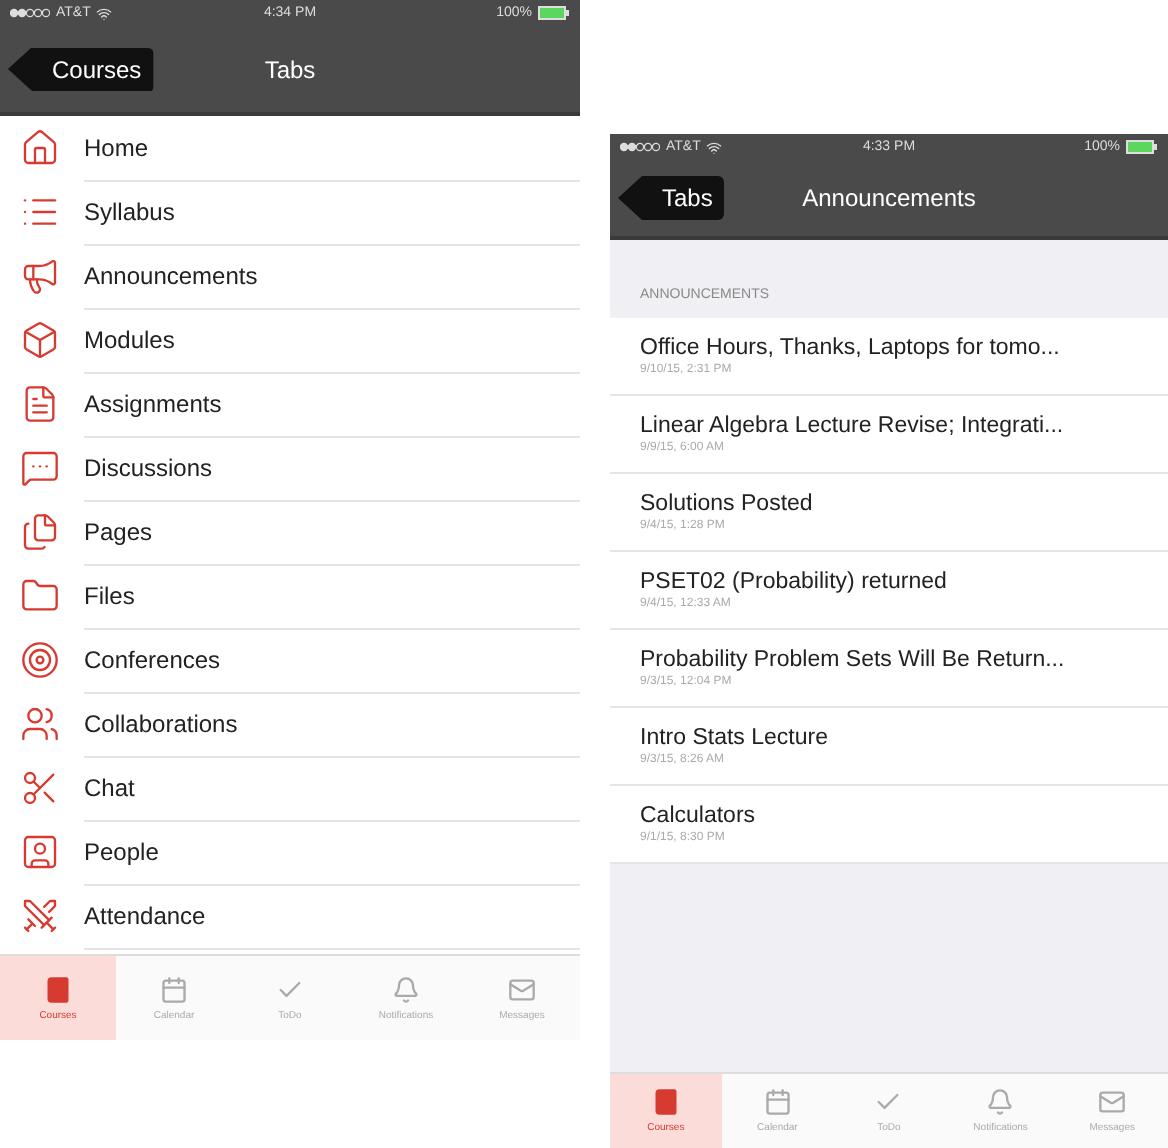 Image resolution: width=1168 pixels, height=1148 pixels. Describe the element at coordinates (40, 852) in the screenshot. I see `person-card-icon` at that location.